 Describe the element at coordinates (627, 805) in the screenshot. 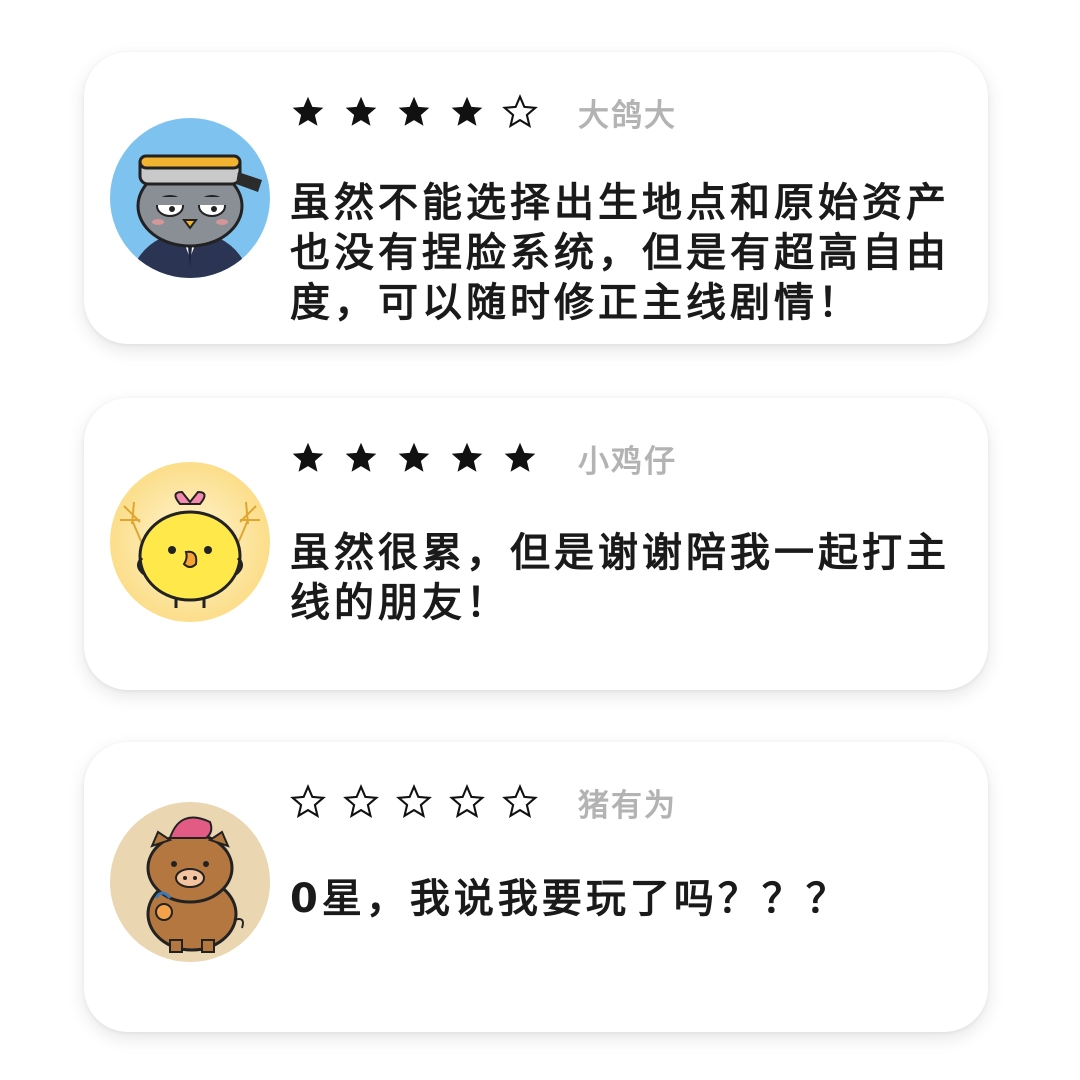

I see `username: 猪有为` at that location.